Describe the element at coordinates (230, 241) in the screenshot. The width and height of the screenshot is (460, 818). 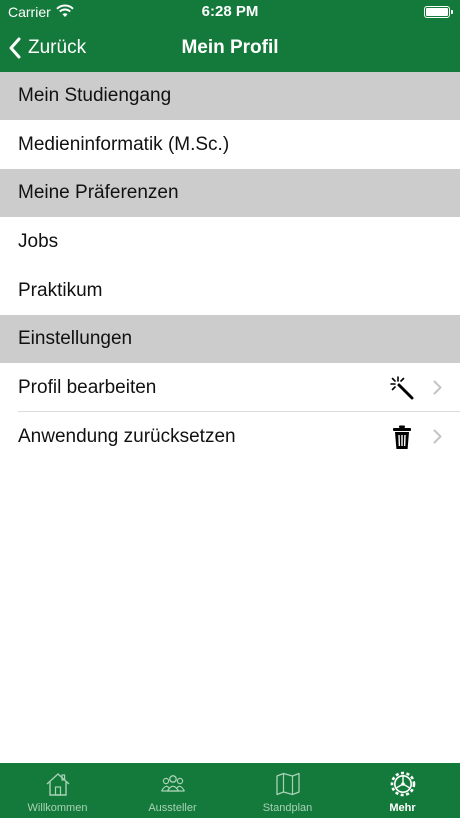
I see `list-item-jobs: Jobs` at that location.